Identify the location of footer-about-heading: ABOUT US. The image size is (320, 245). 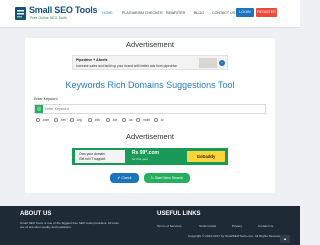
(36, 214).